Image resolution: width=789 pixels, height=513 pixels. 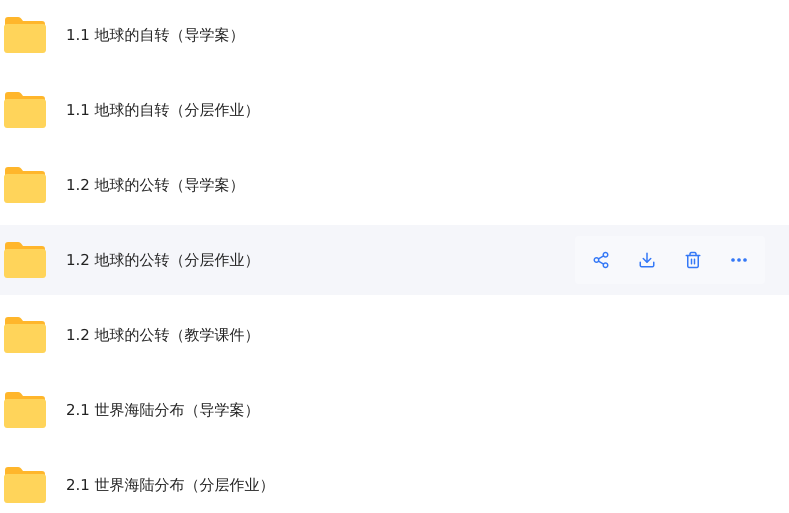 What do you see at coordinates (170, 485) in the screenshot?
I see `folder-name: 2.1 世界海陆分布（分层作业）` at bounding box center [170, 485].